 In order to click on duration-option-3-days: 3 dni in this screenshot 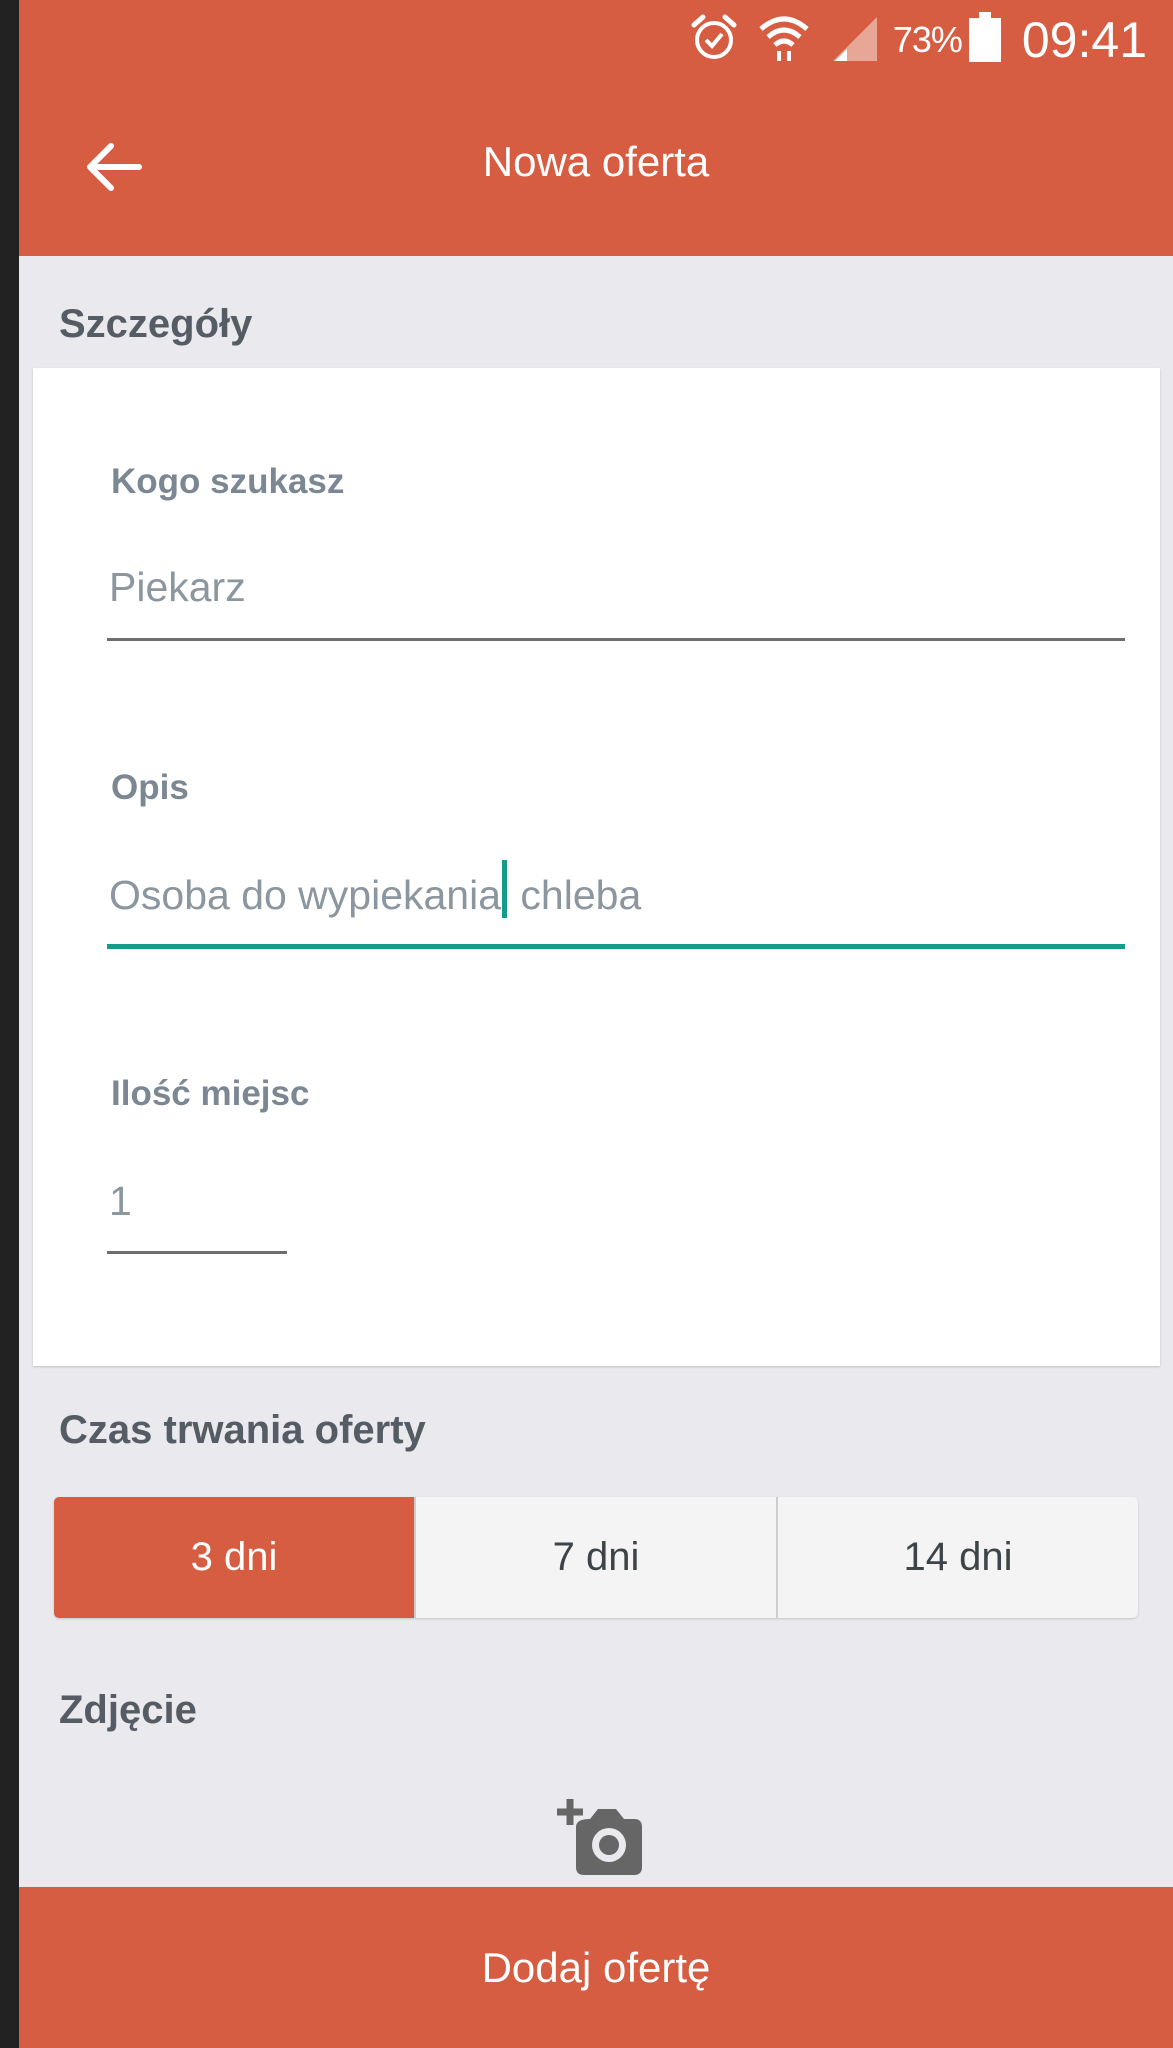, I will do `click(234, 1557)`.